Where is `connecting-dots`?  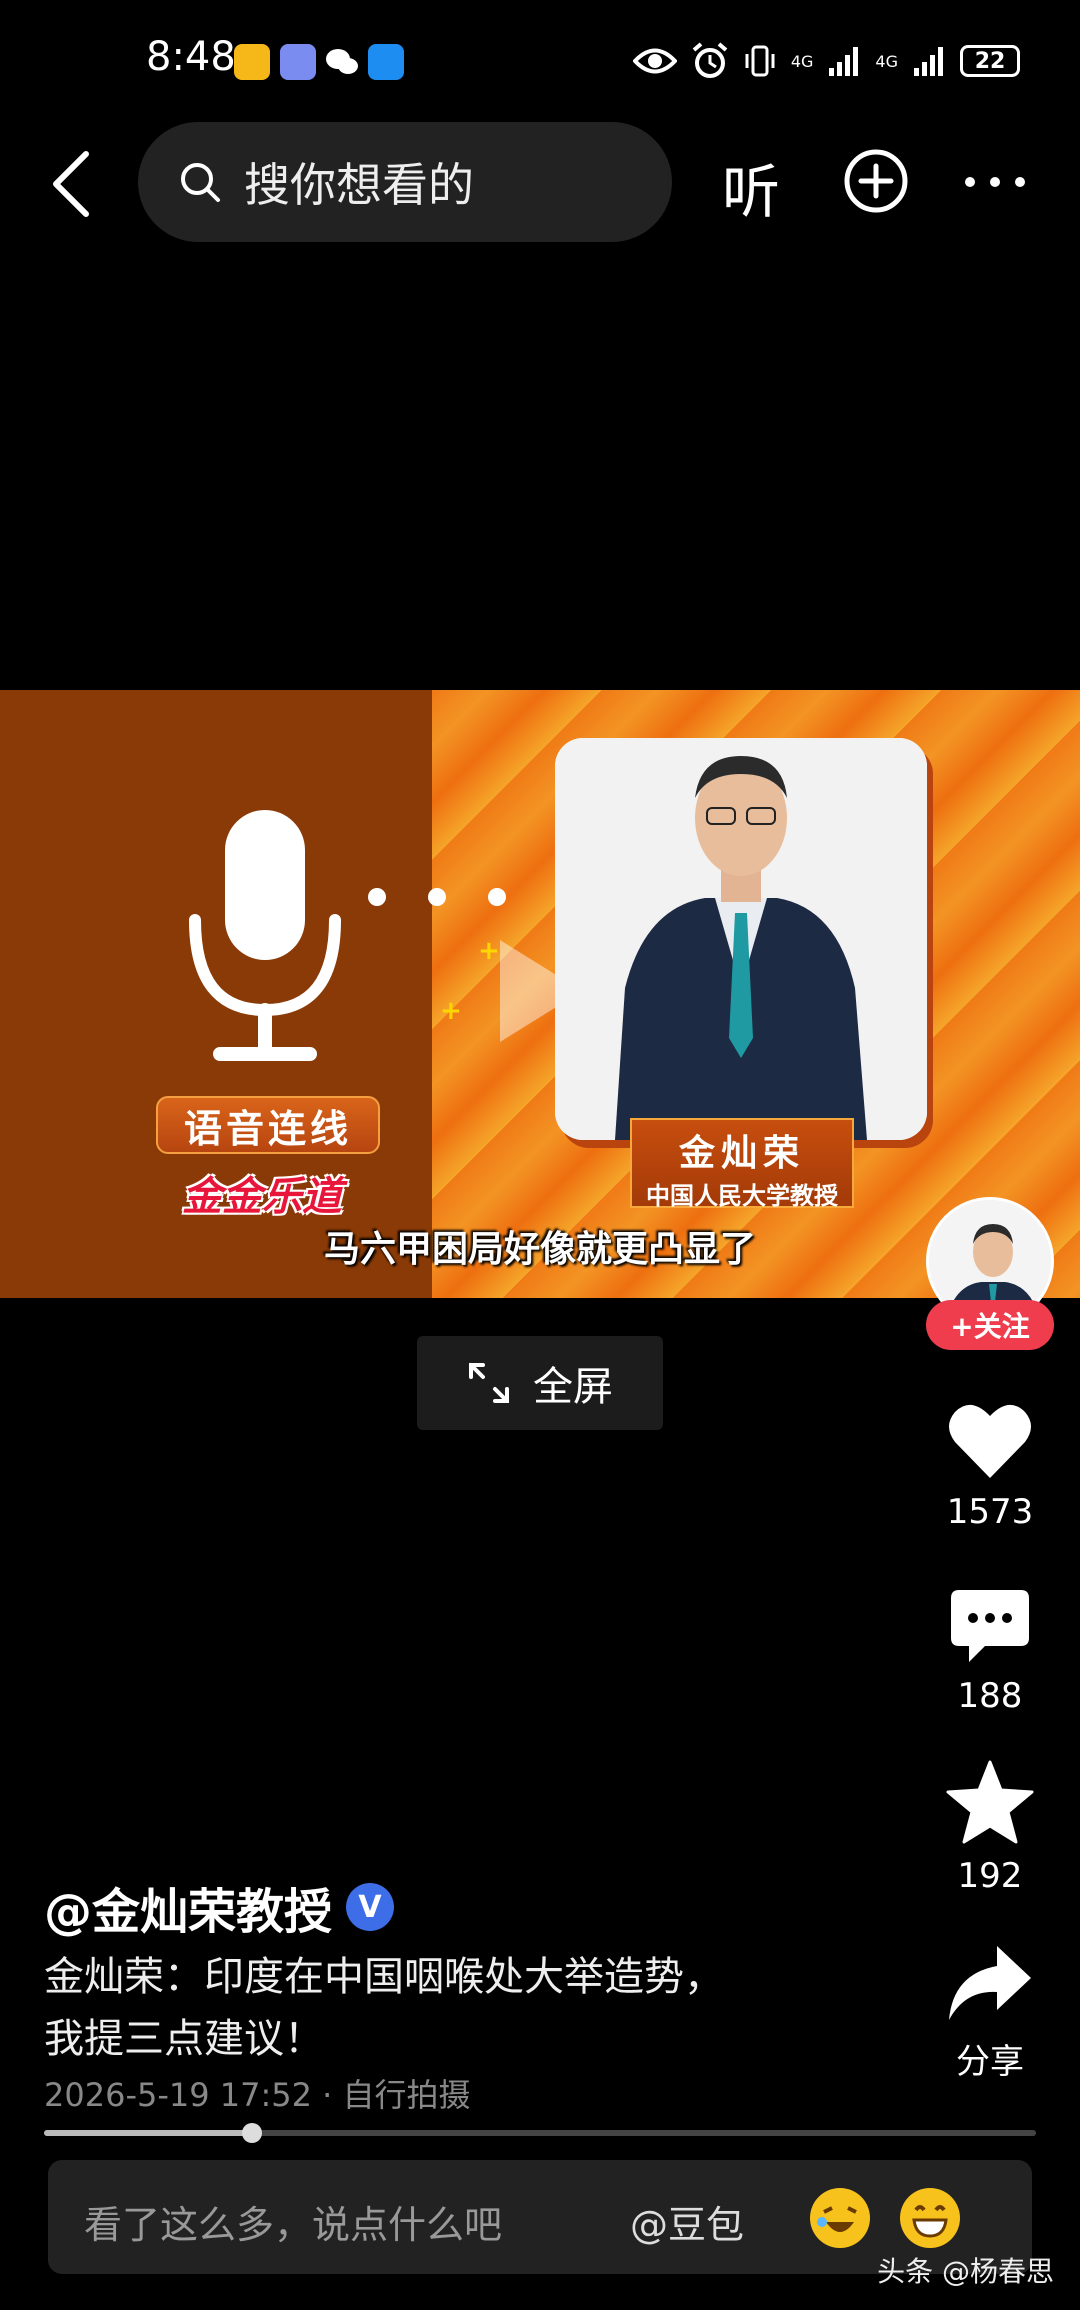 connecting-dots is located at coordinates (437, 897).